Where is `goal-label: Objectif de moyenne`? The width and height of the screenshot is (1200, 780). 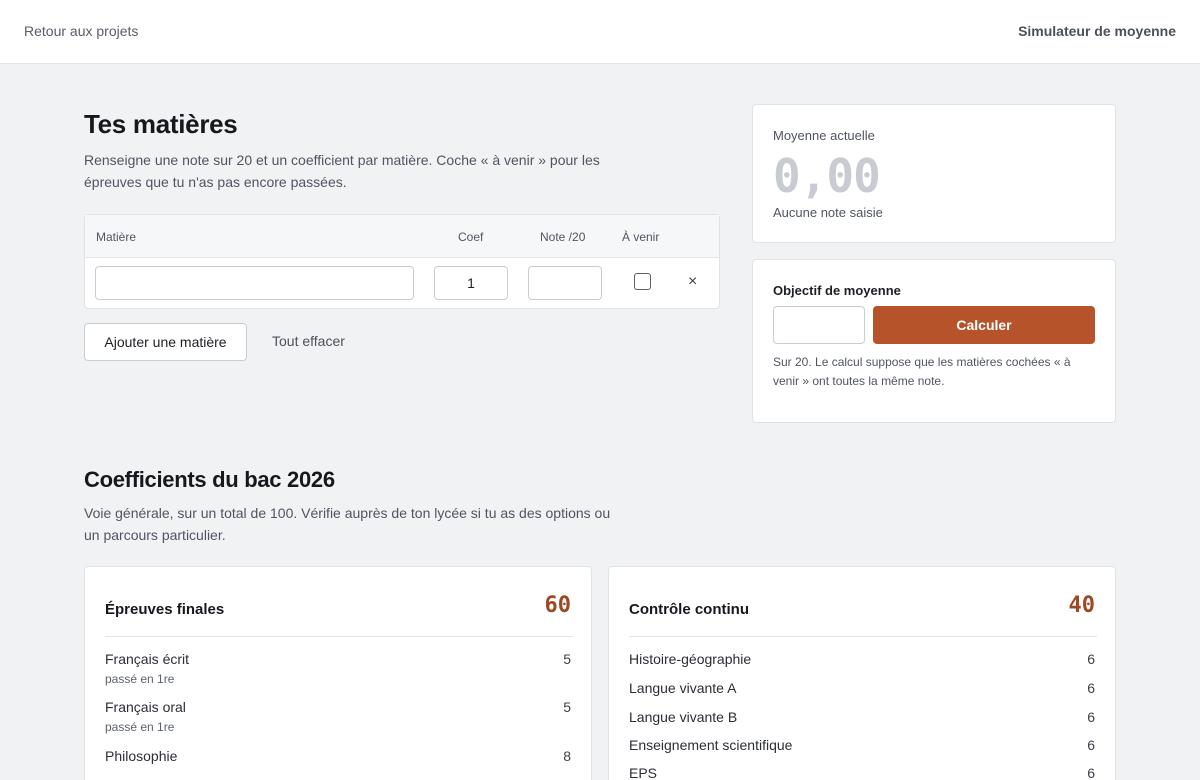
goal-label: Objectif de moyenne is located at coordinates (837, 290).